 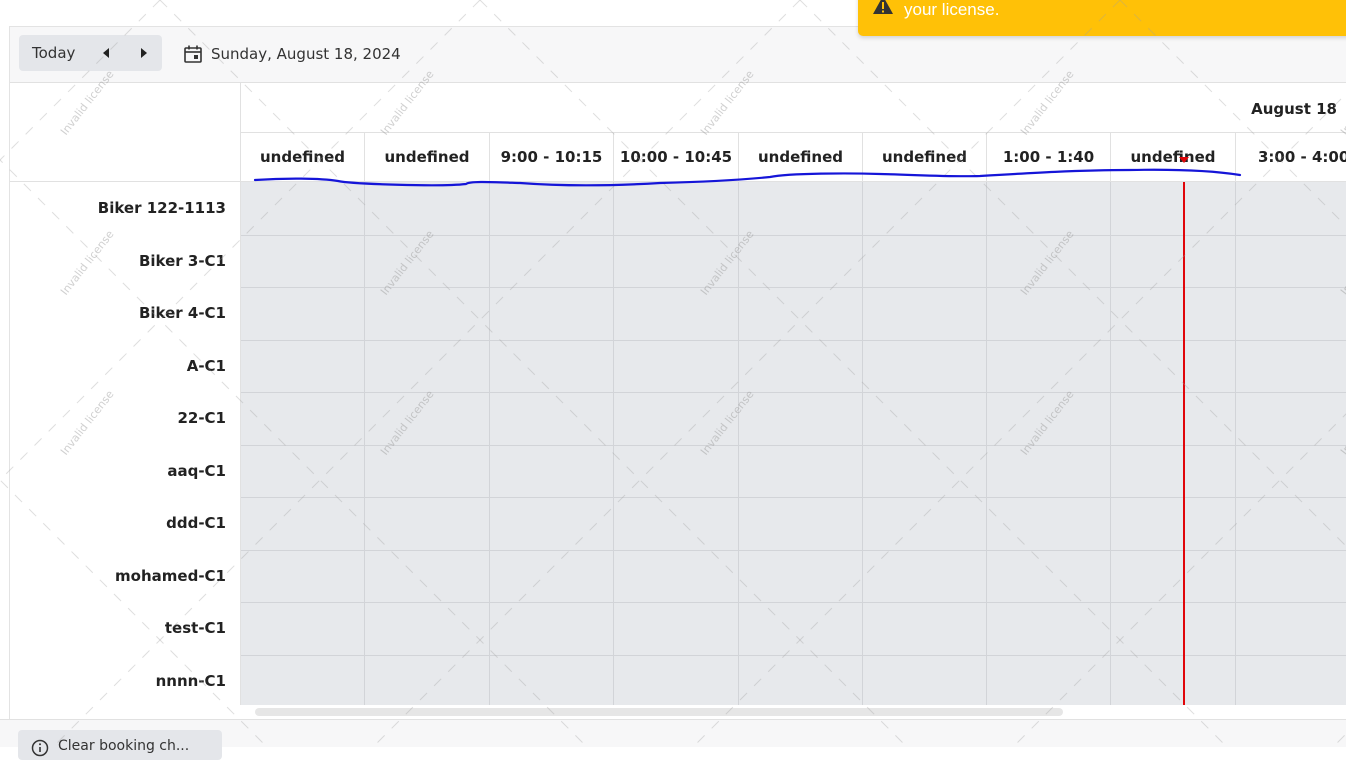 What do you see at coordinates (1102, 18) in the screenshot?
I see `license-warning-banner: your license.` at bounding box center [1102, 18].